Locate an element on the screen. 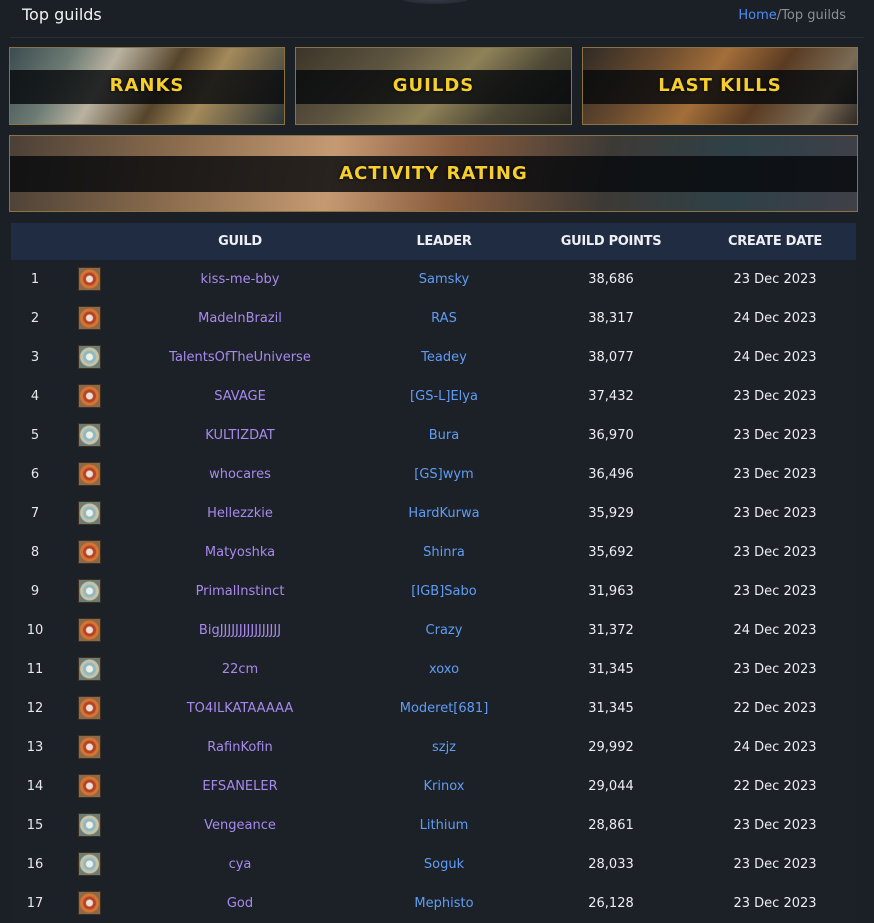  leader-name-link: szjz is located at coordinates (444, 747).